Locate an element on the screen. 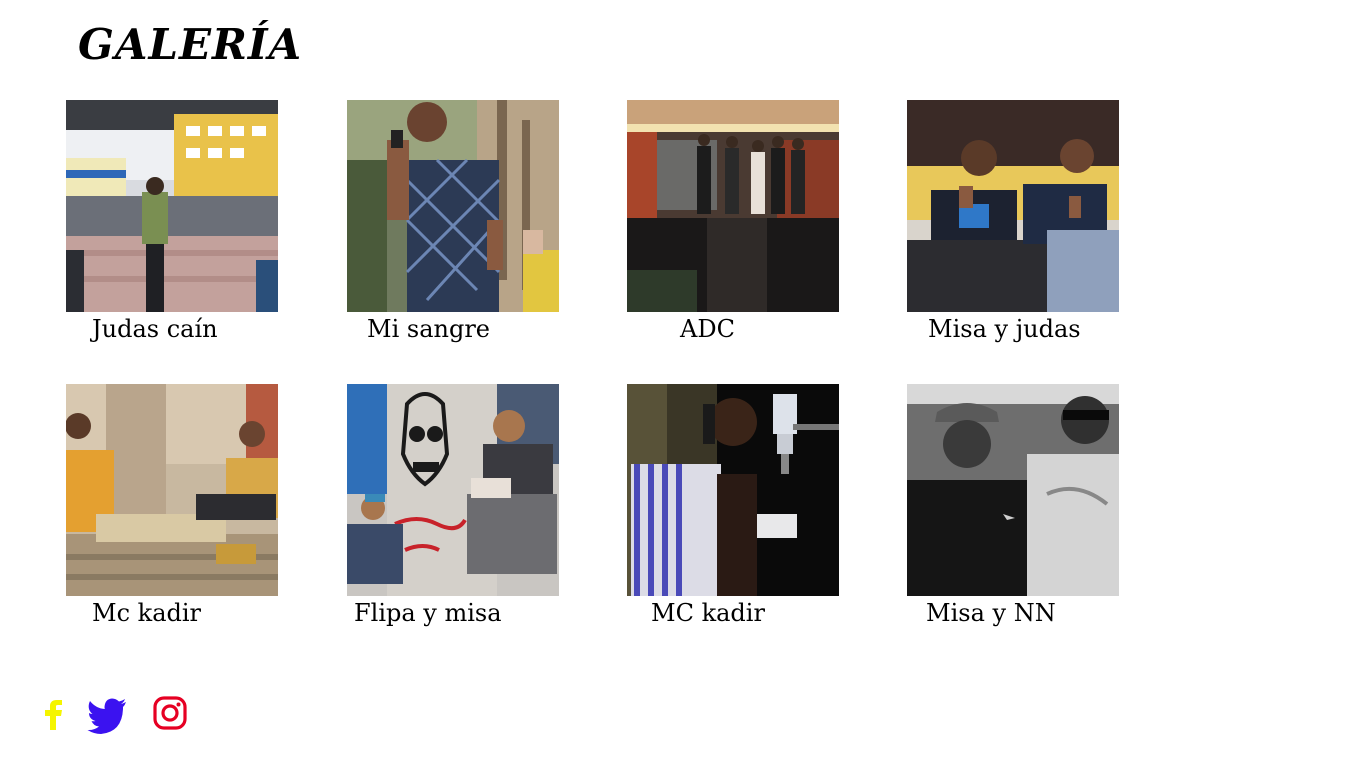 This screenshot has height=768, width=1366. gallery-caption: Misa y NN is located at coordinates (991, 613).